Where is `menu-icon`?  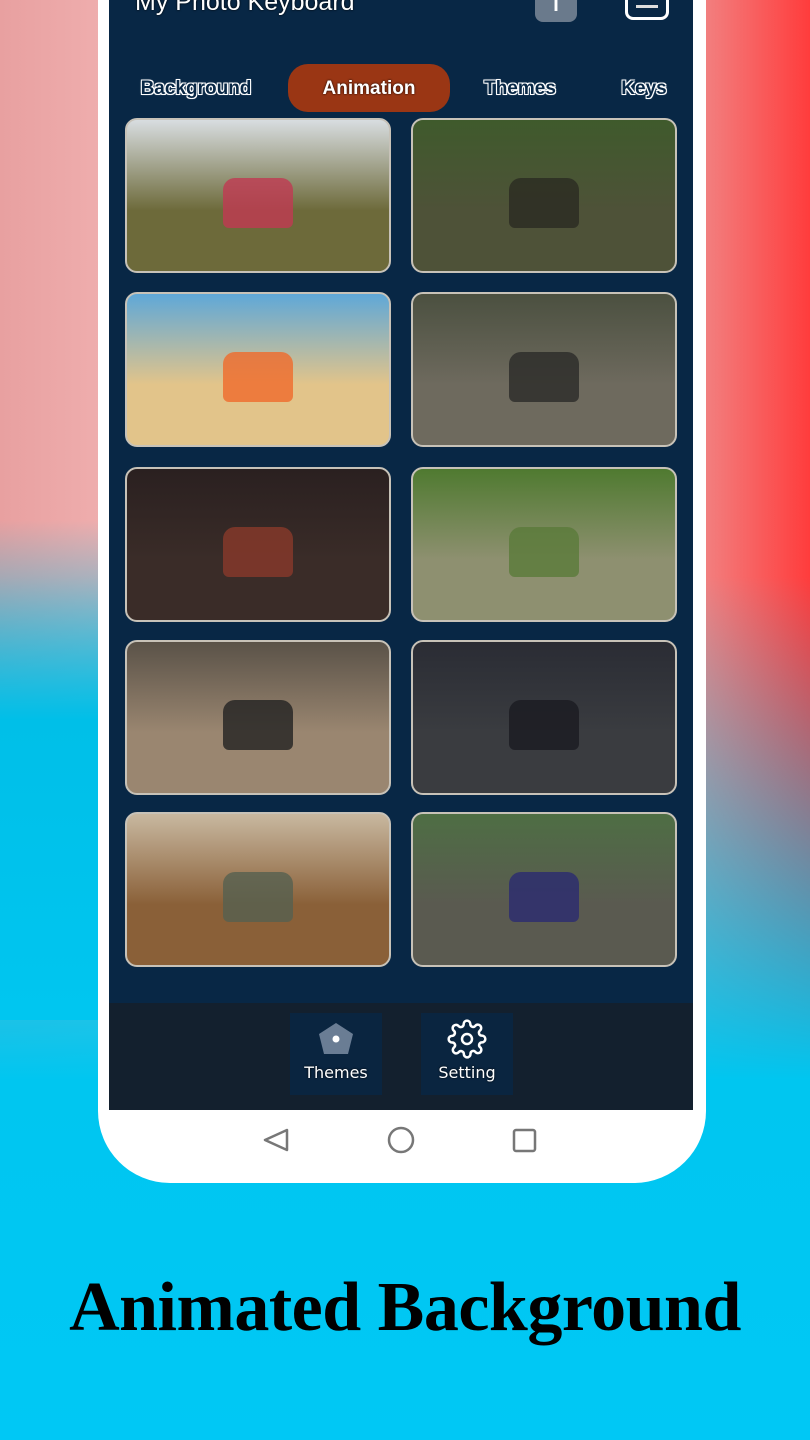
menu-icon is located at coordinates (647, 10).